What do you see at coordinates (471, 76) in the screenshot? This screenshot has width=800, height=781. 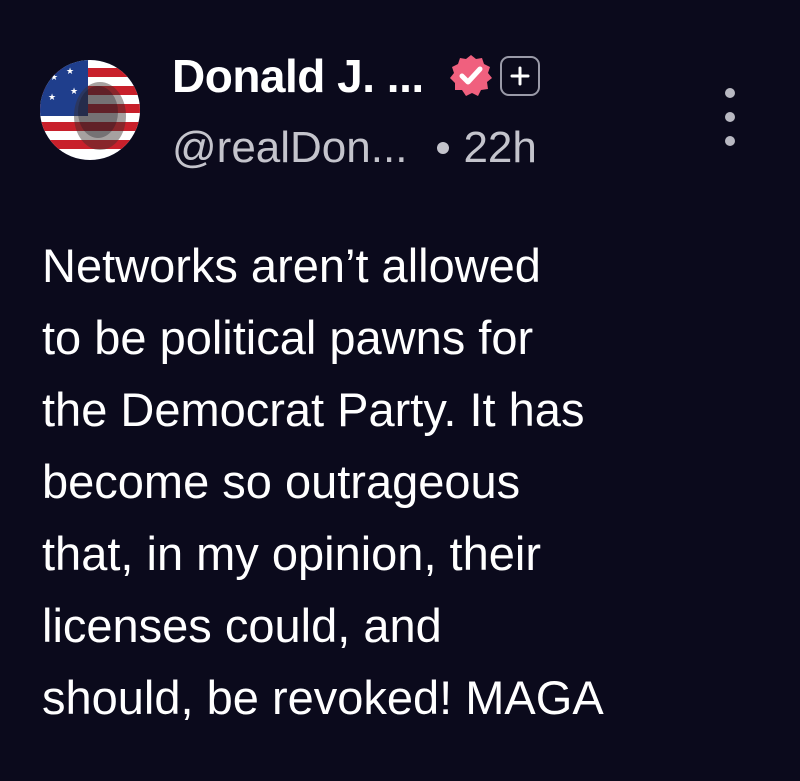 I see `verified-badge-icon` at bounding box center [471, 76].